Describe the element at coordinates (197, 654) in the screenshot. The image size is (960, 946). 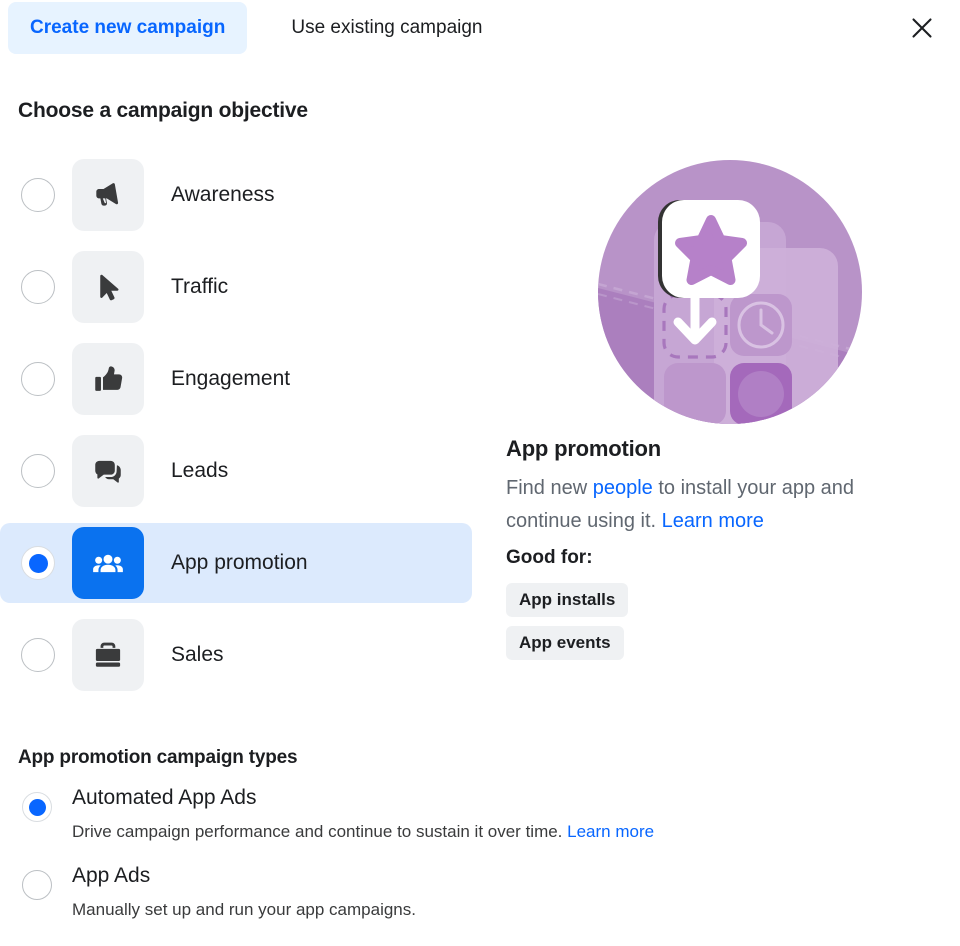
I see `objective-label-sales: Sales` at that location.